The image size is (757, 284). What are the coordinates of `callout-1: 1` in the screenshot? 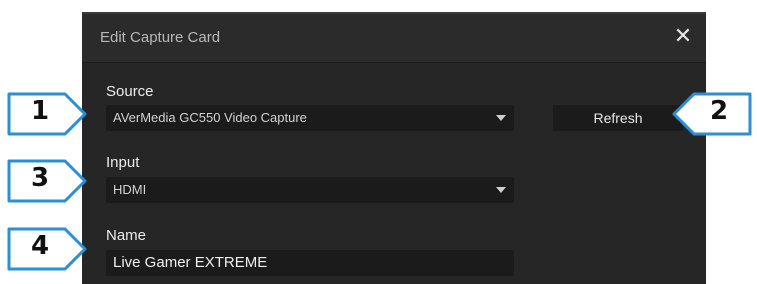 It's located at (46, 114).